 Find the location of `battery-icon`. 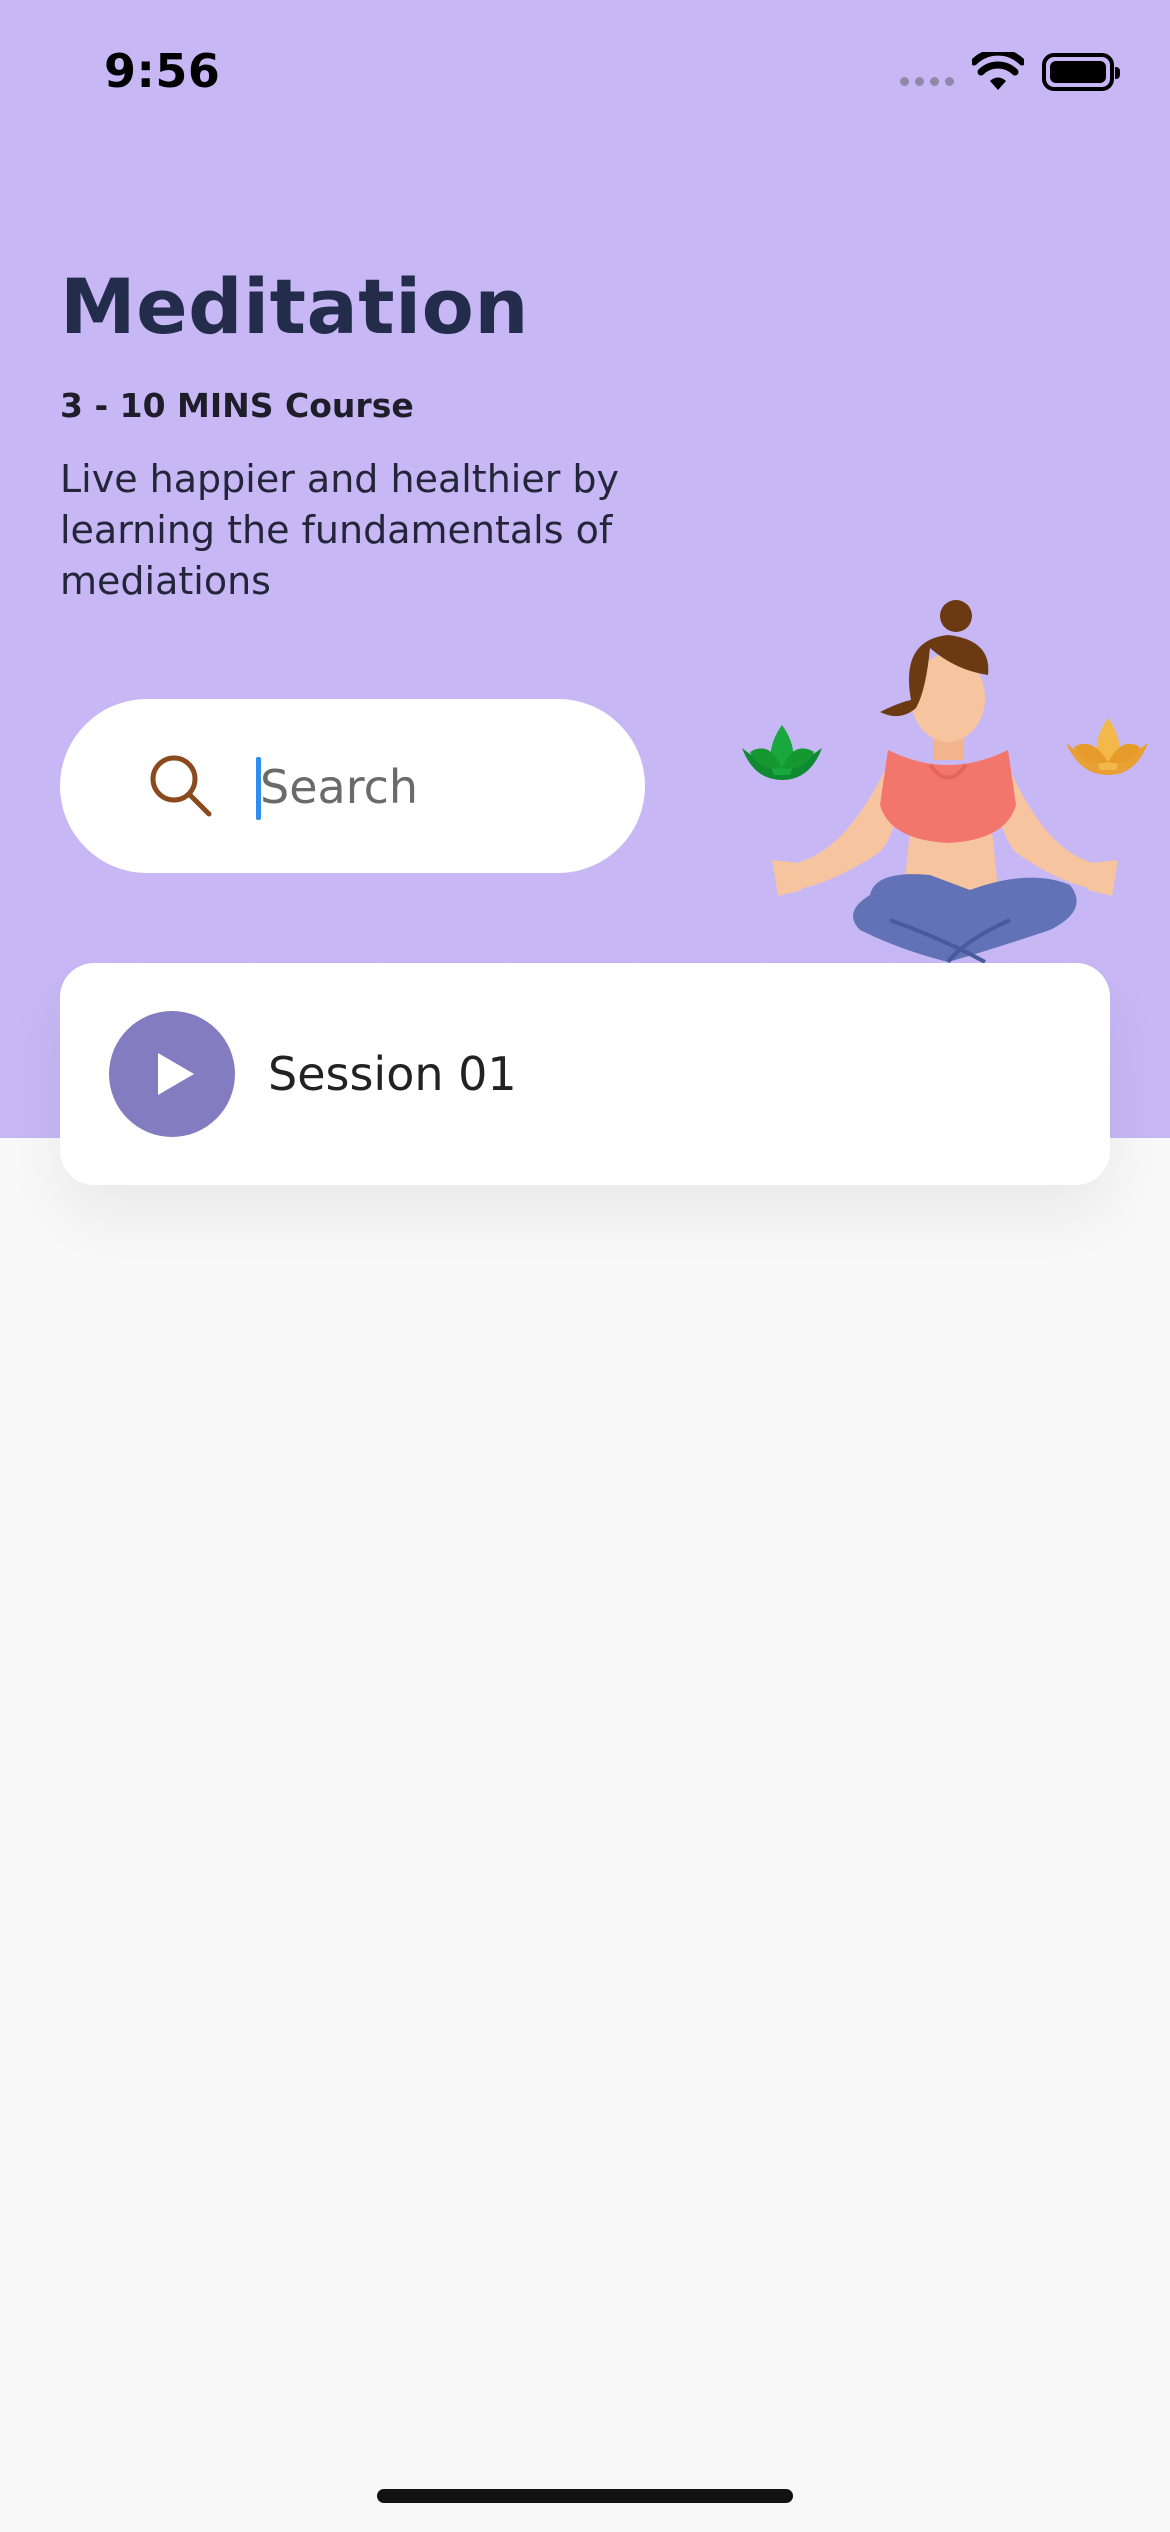

battery-icon is located at coordinates (1081, 72).